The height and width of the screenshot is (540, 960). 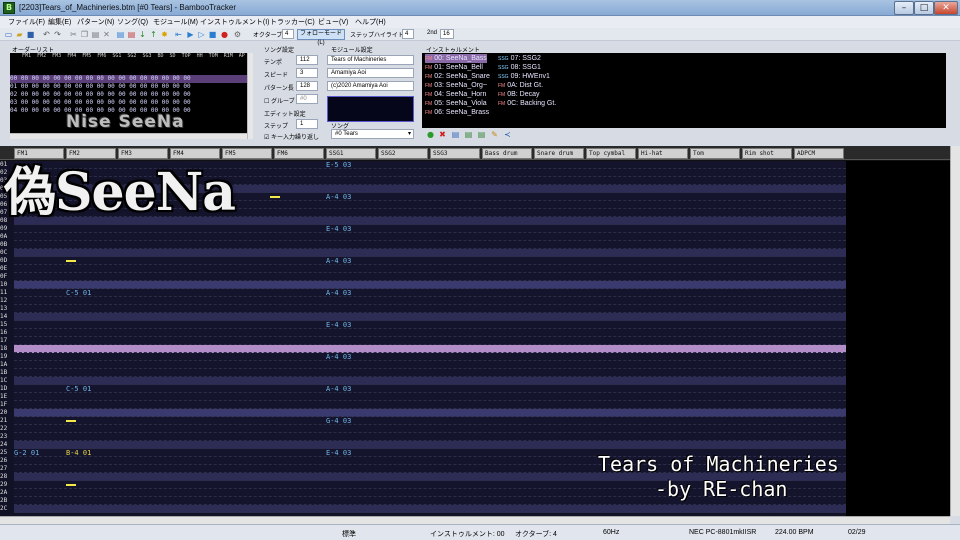 I want to click on move-up-icon: ↑, so click(x=153, y=34).